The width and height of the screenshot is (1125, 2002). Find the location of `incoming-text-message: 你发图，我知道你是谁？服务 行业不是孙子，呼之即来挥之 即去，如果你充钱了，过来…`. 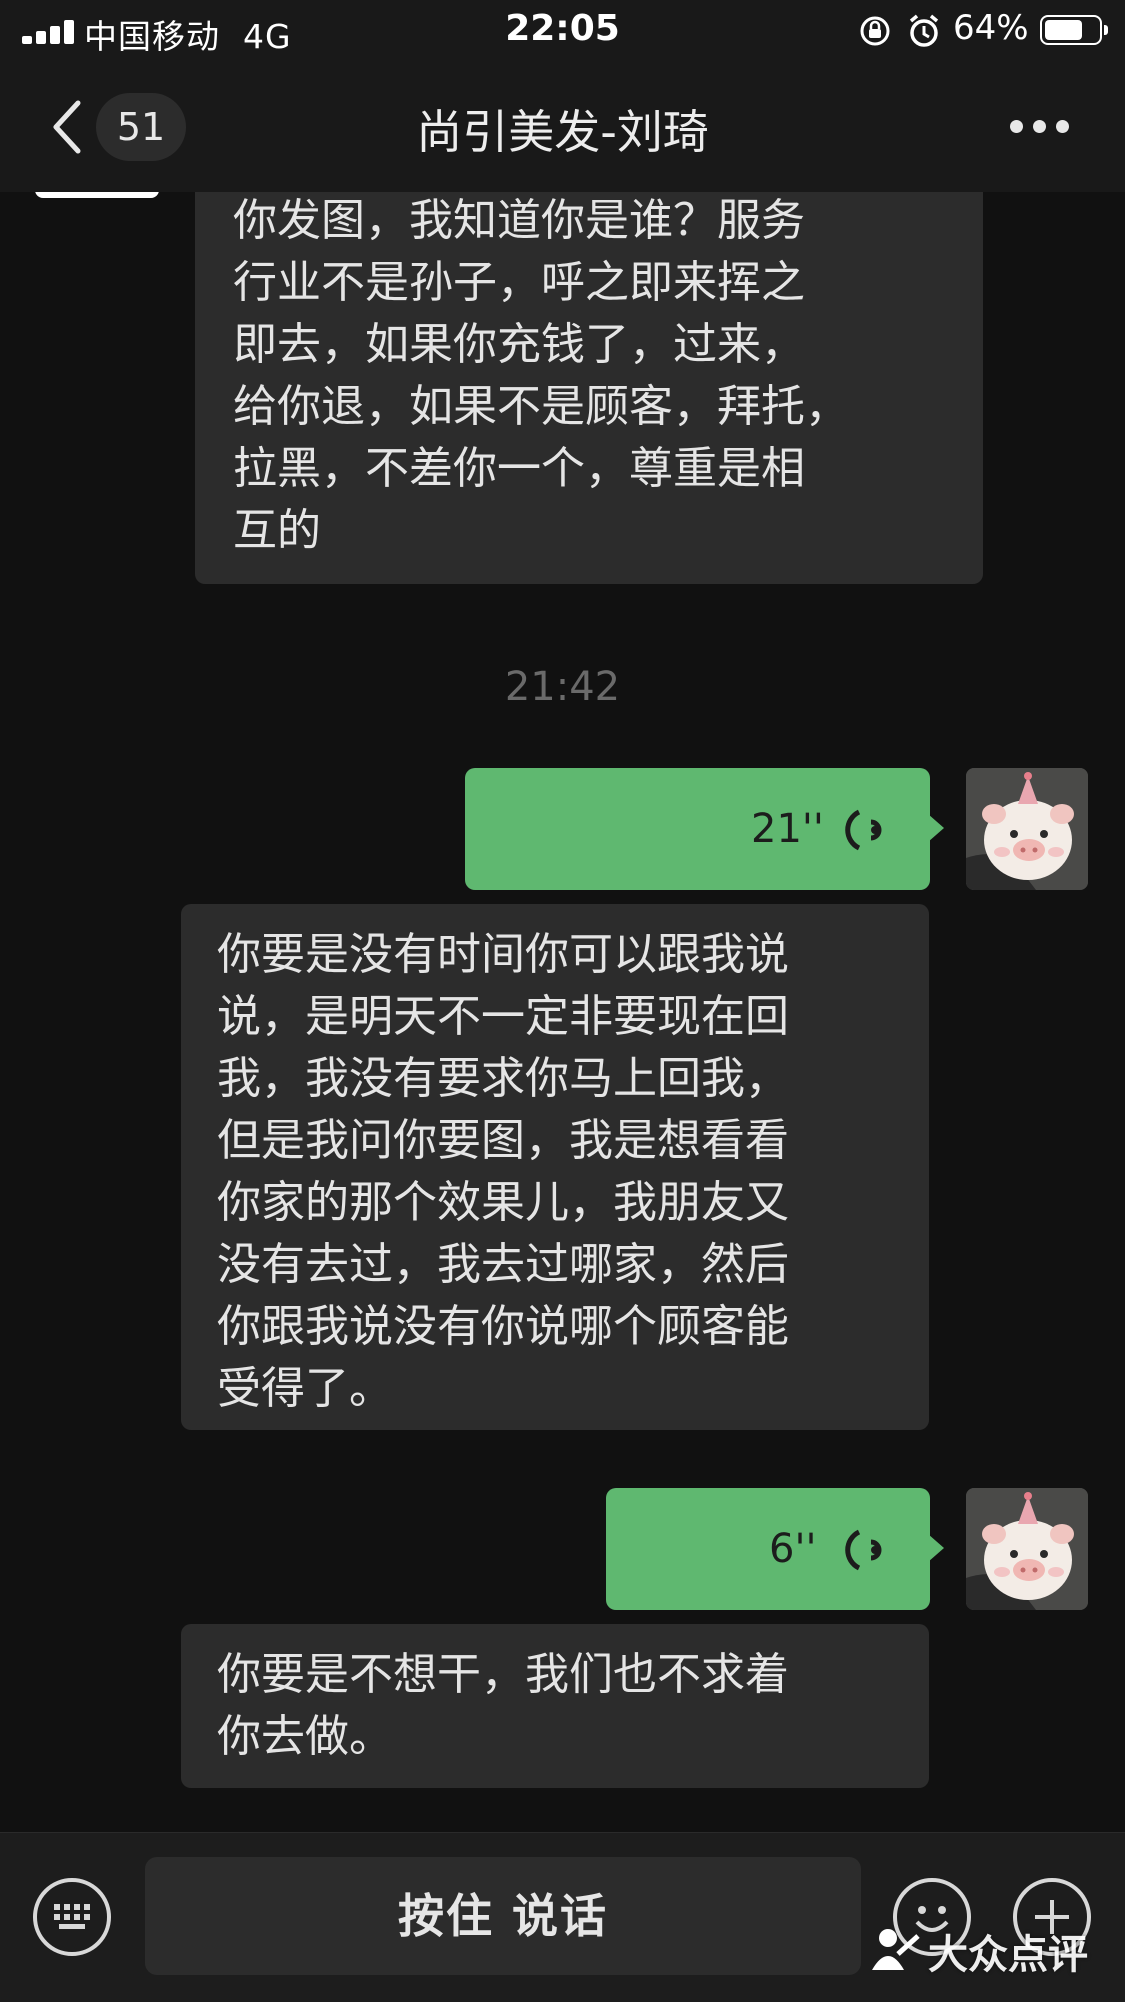

incoming-text-message: 你发图，我知道你是谁？服务 行业不是孙子，呼之即来挥之 即去，如果你充钱了，过来… is located at coordinates (589, 388).